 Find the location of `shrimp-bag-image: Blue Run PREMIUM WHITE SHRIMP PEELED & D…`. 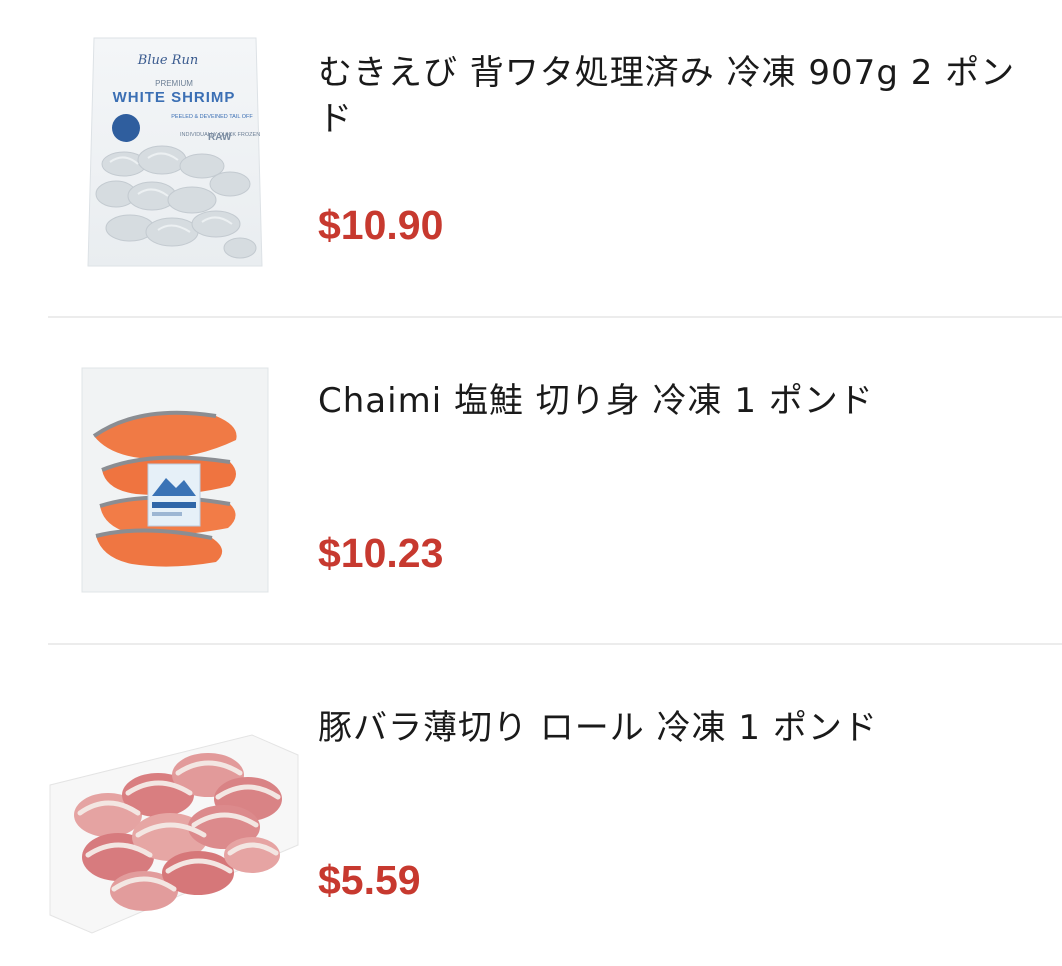

shrimp-bag-image: Blue Run PREMIUM WHITE SHRIMP PEELED & D… is located at coordinates (175, 152).